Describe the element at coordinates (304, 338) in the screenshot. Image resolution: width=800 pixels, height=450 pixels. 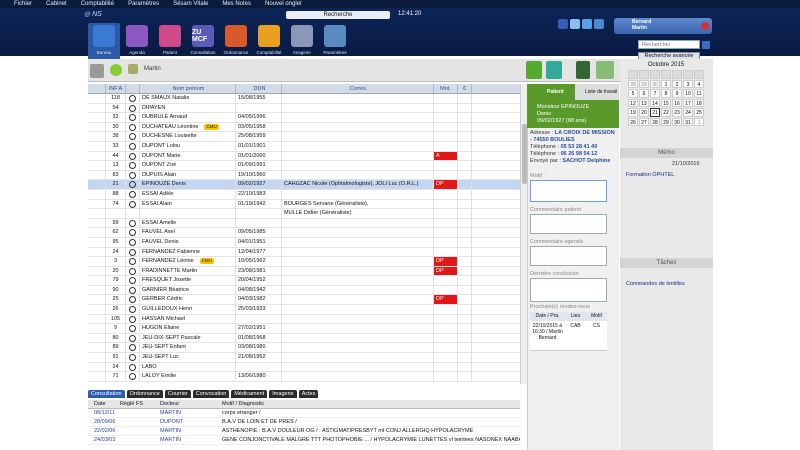
I see `table-row: 80 JEU-DIX-SEPT Pascale 01/08/1968` at that location.